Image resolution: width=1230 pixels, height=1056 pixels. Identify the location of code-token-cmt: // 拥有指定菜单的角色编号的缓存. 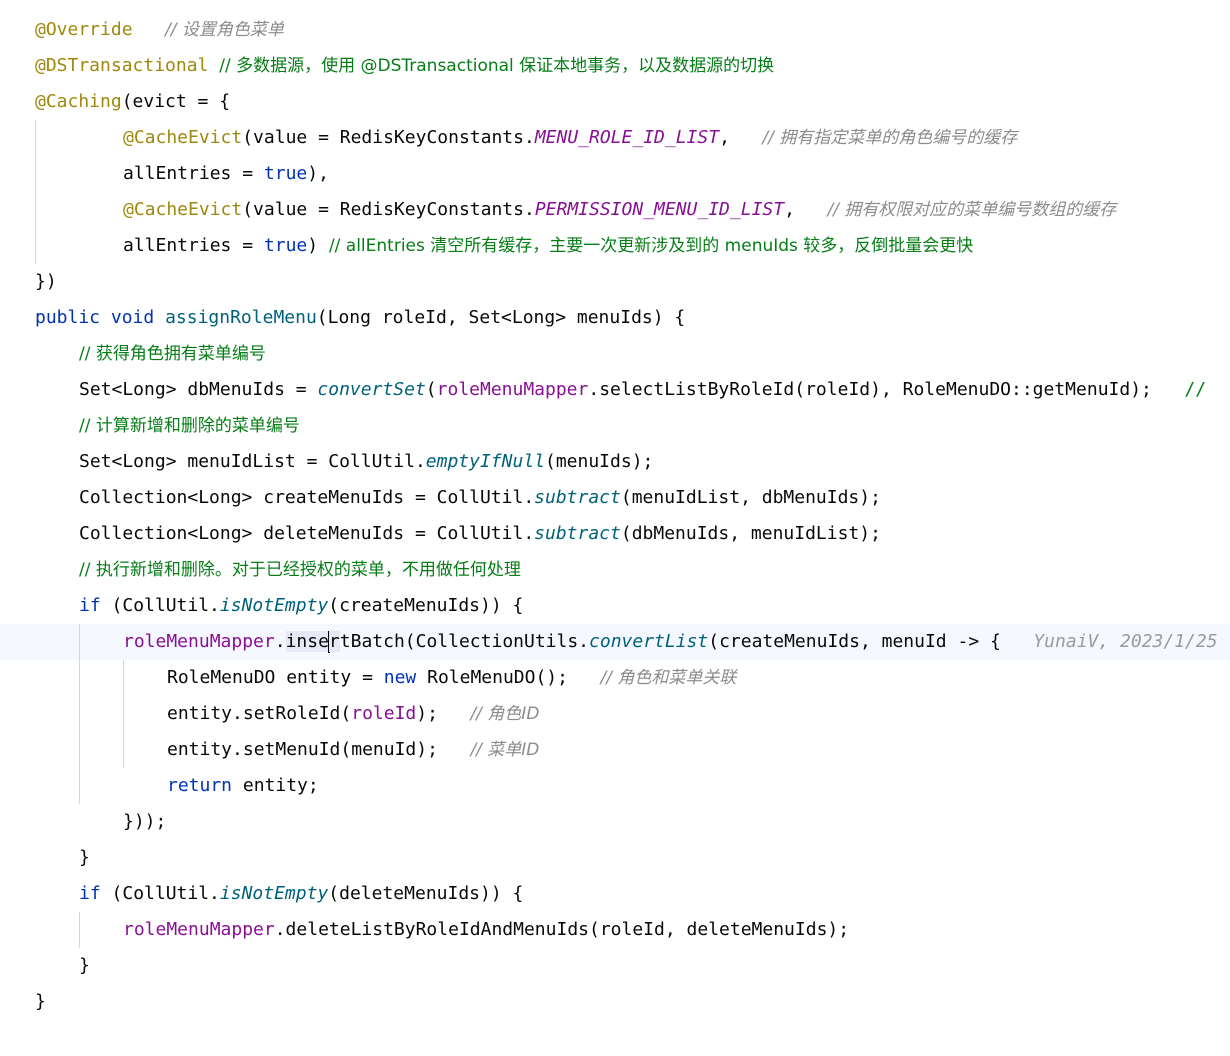
(890, 138).